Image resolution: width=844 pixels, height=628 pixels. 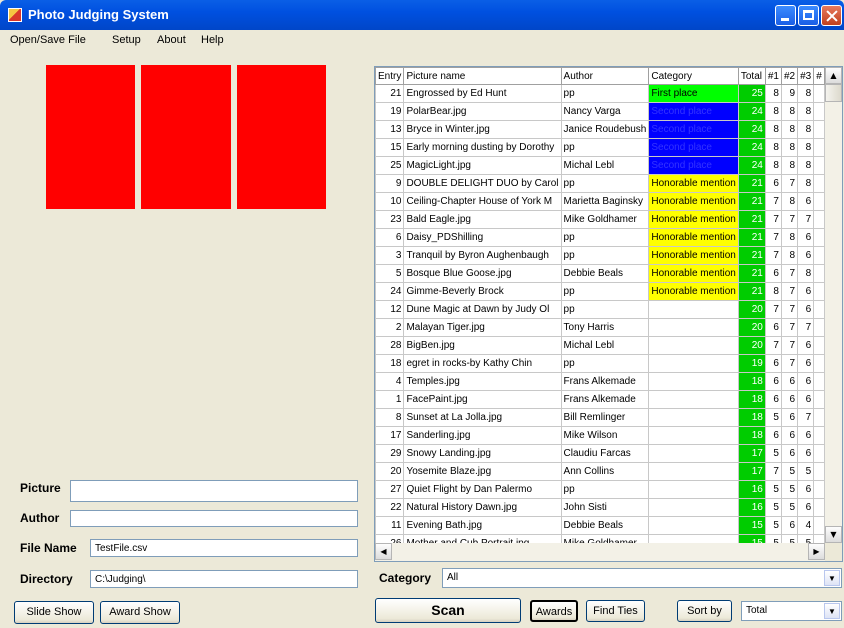 I want to click on picture-name-cell: Tranquil by Byron Aughenbaugh, so click(x=482, y=255).